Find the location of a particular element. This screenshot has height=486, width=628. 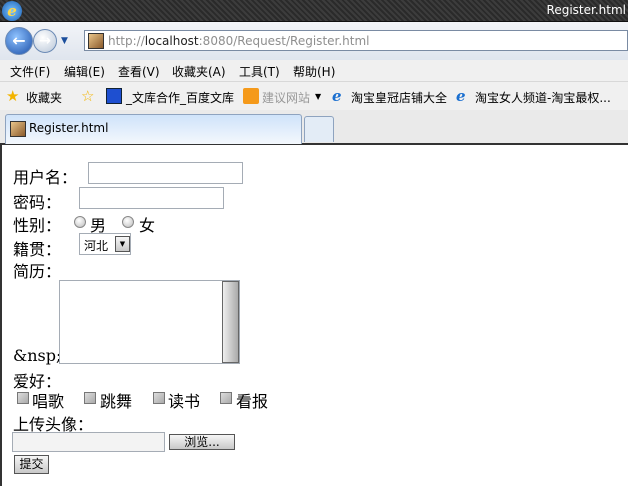

gender-label: 性别： is located at coordinates (37, 225).